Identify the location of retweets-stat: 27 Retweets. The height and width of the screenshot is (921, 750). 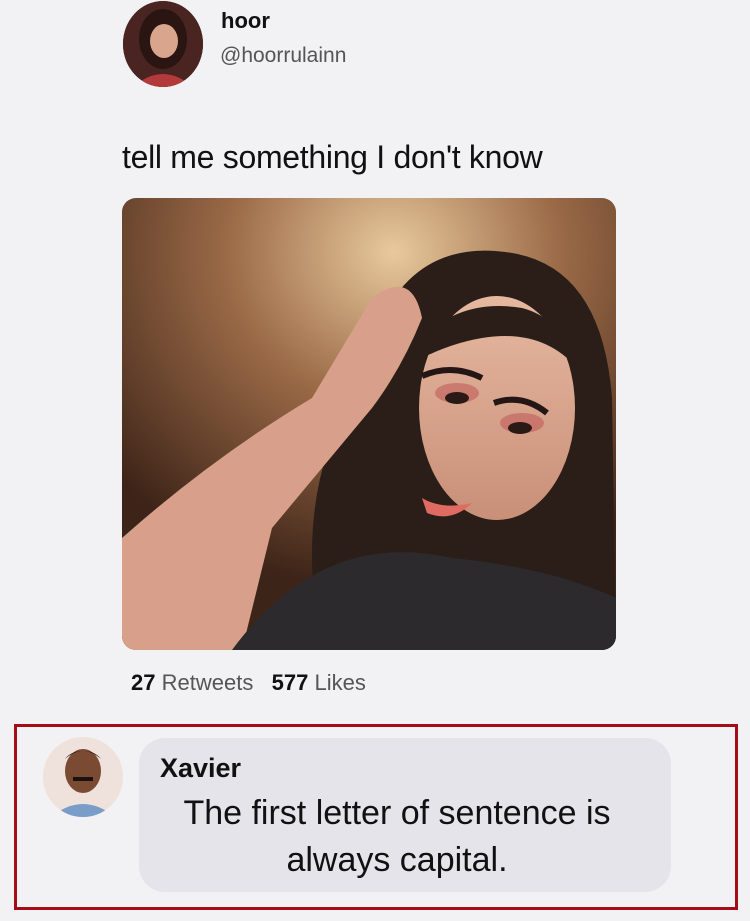
(192, 682).